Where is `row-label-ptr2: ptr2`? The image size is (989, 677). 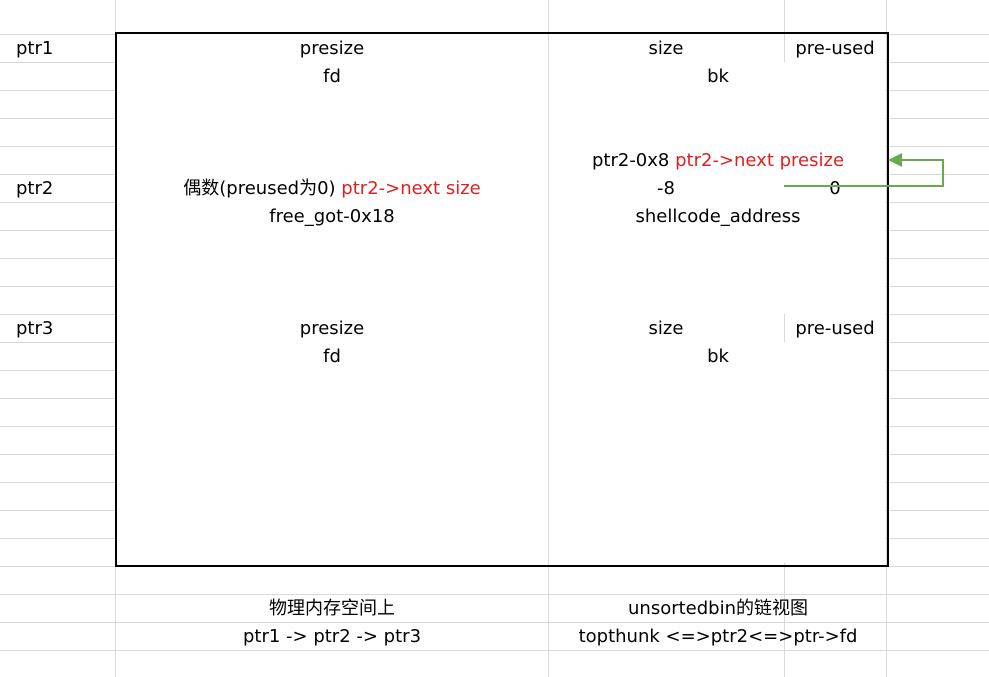
row-label-ptr2: ptr2 is located at coordinates (35, 188).